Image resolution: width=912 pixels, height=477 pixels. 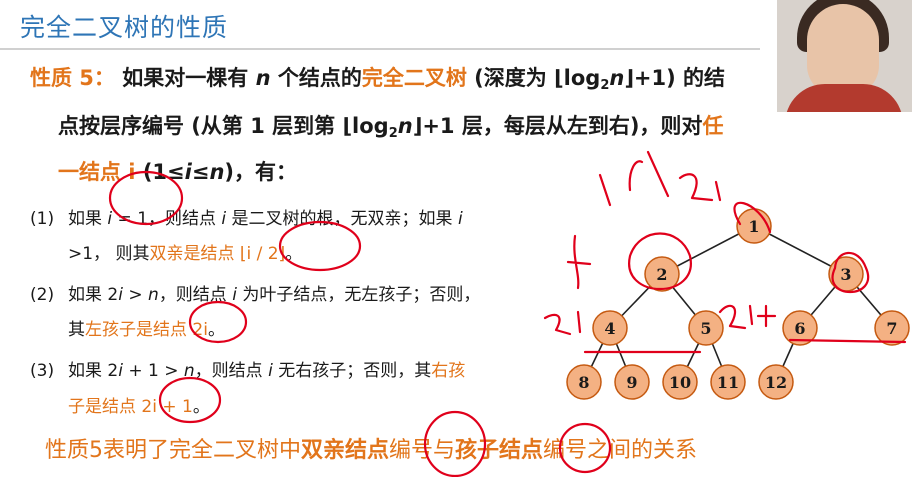 I want to click on rule-item-3-cont: 子是结点 2i + 1。, so click(x=139, y=407).